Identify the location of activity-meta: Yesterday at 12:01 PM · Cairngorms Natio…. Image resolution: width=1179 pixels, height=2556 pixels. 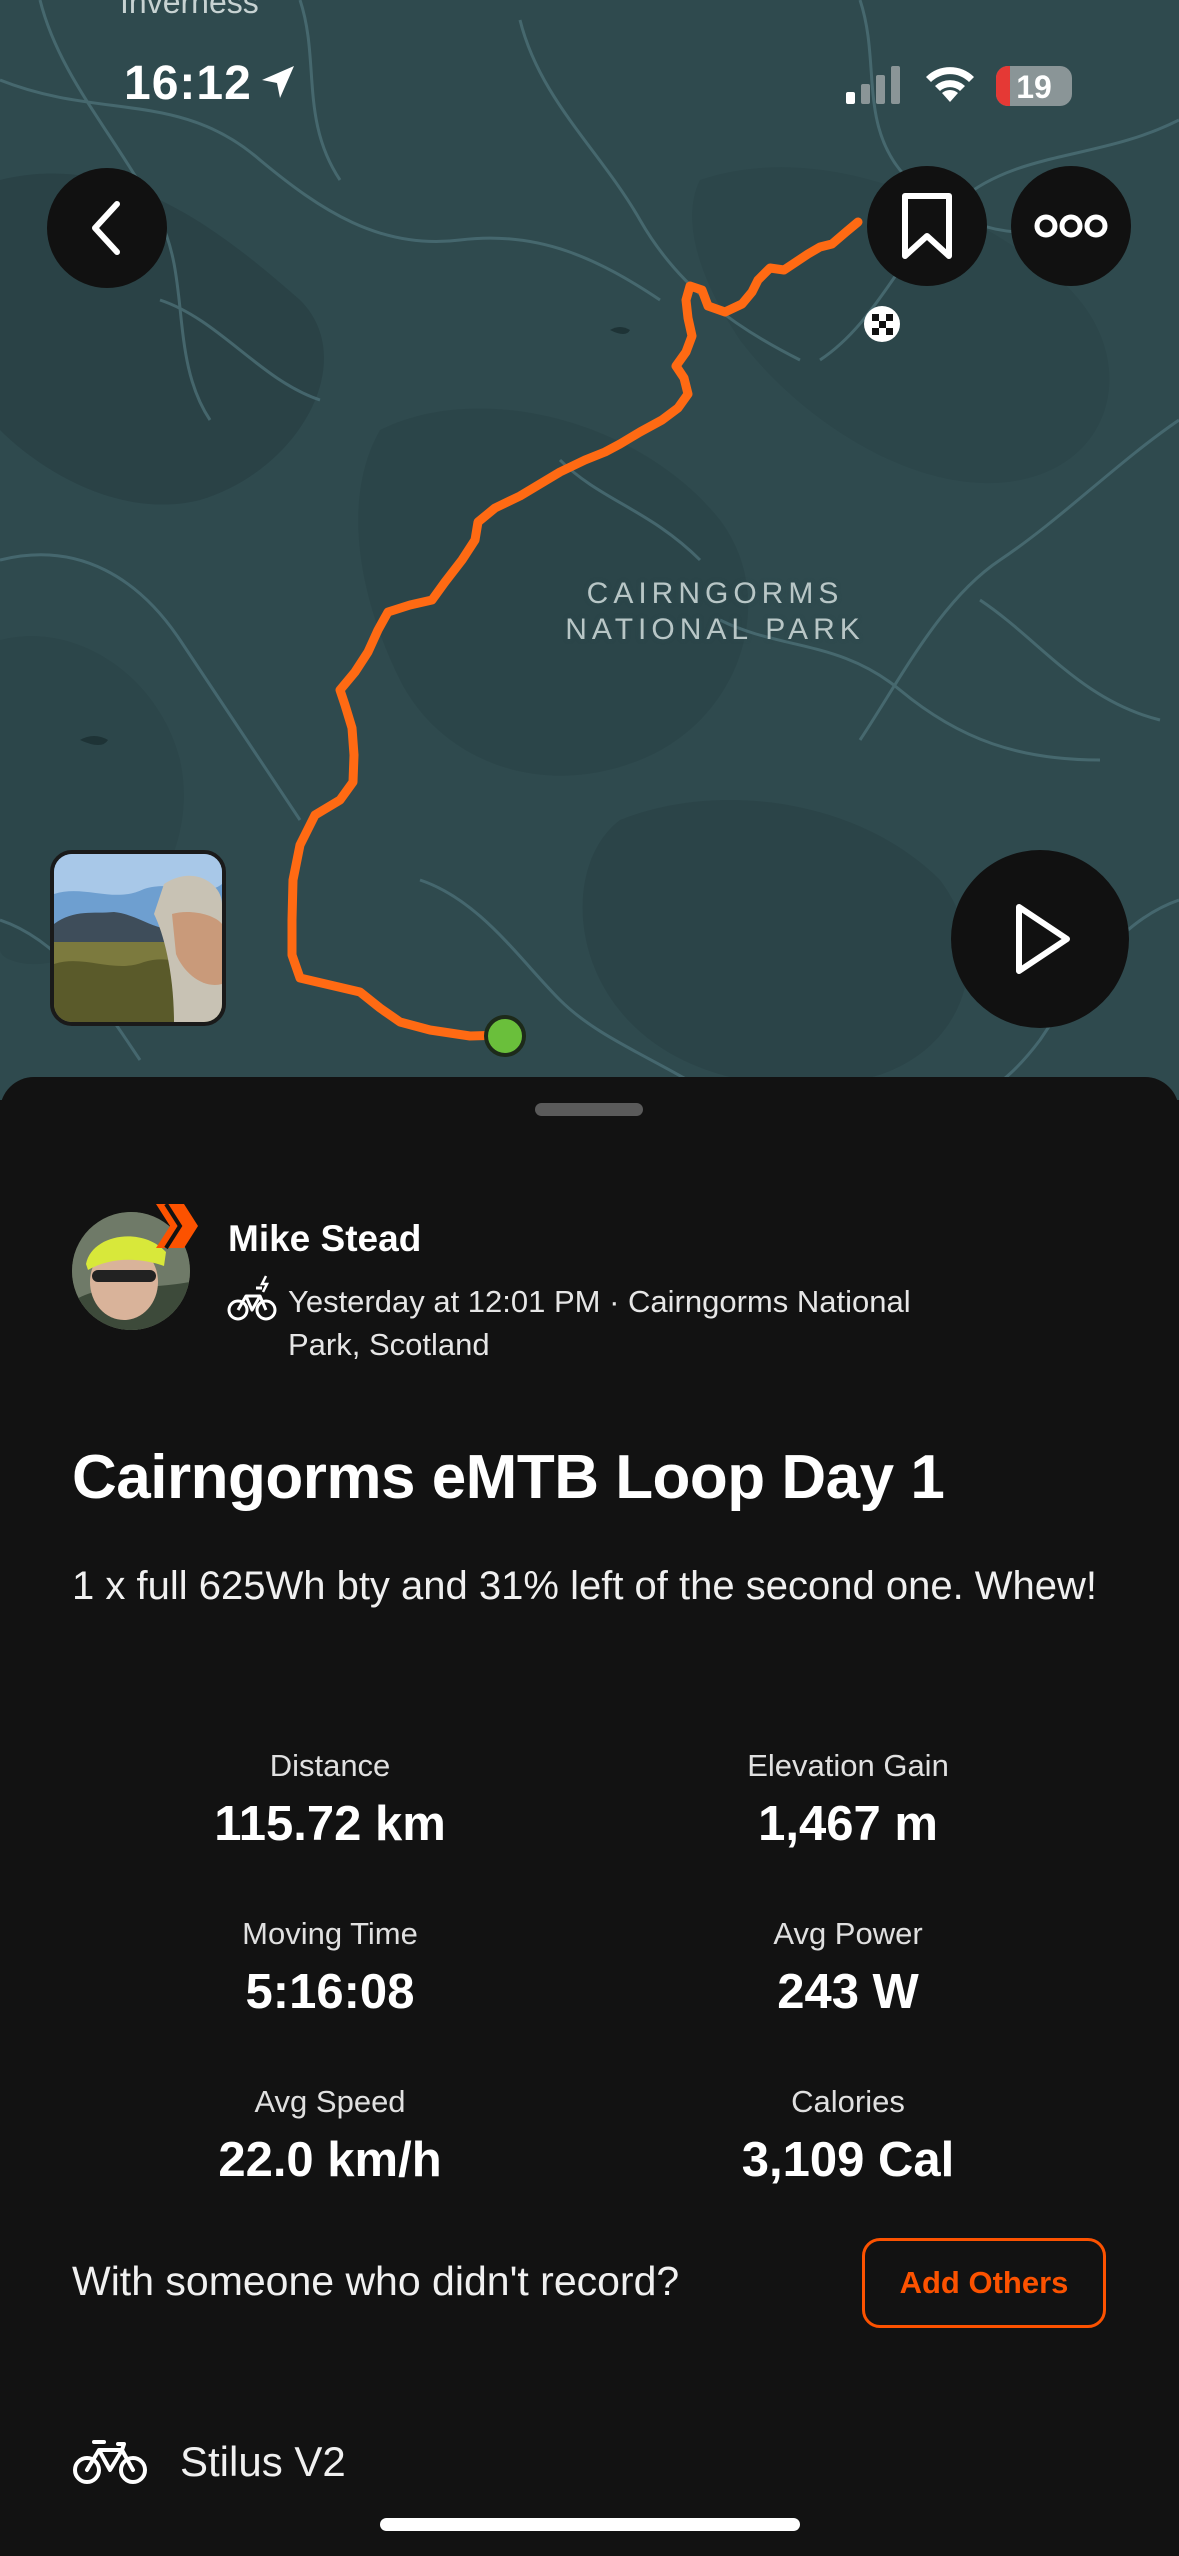
(599, 1323).